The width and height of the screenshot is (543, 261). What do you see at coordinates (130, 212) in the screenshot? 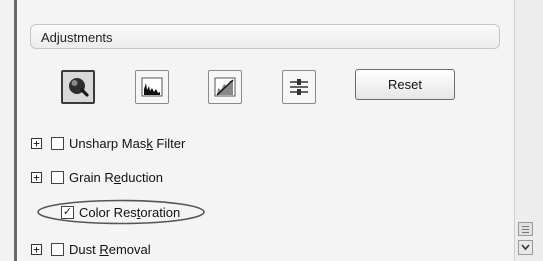
I see `color-restoration-label: Color Restoration` at bounding box center [130, 212].